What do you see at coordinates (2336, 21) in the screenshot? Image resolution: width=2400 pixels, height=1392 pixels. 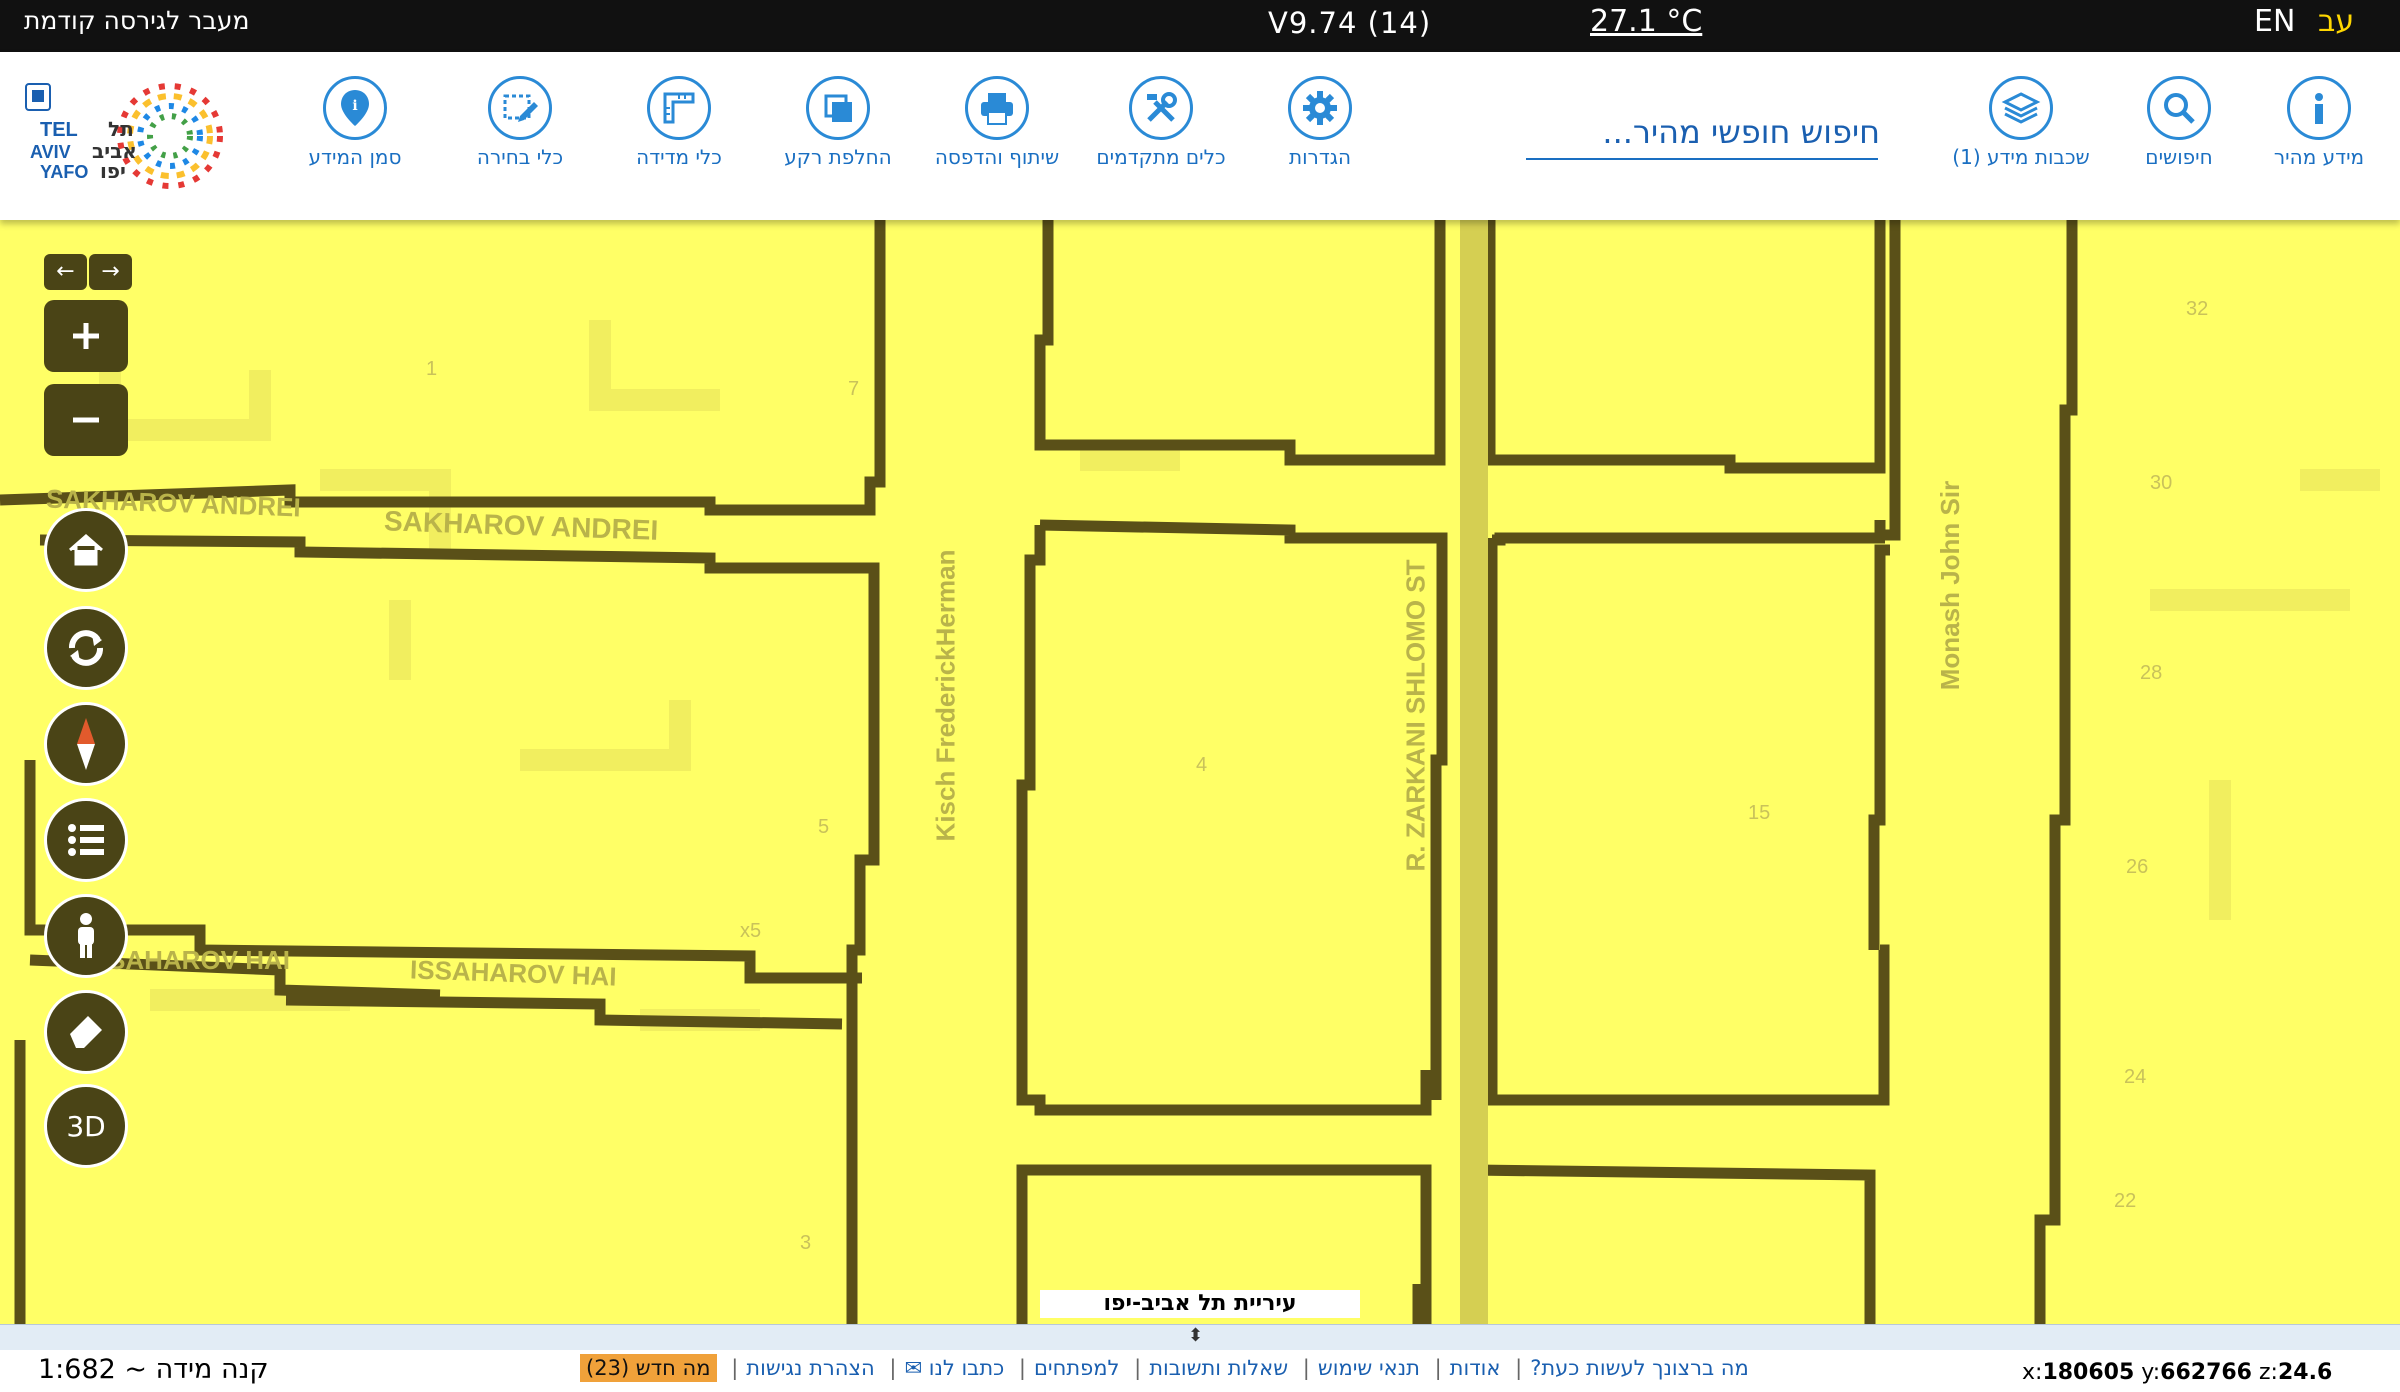 I see `language-he-button: עב` at bounding box center [2336, 21].